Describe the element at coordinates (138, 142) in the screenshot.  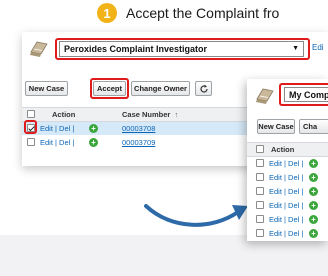
I see `case-number-link: 00003709` at that location.